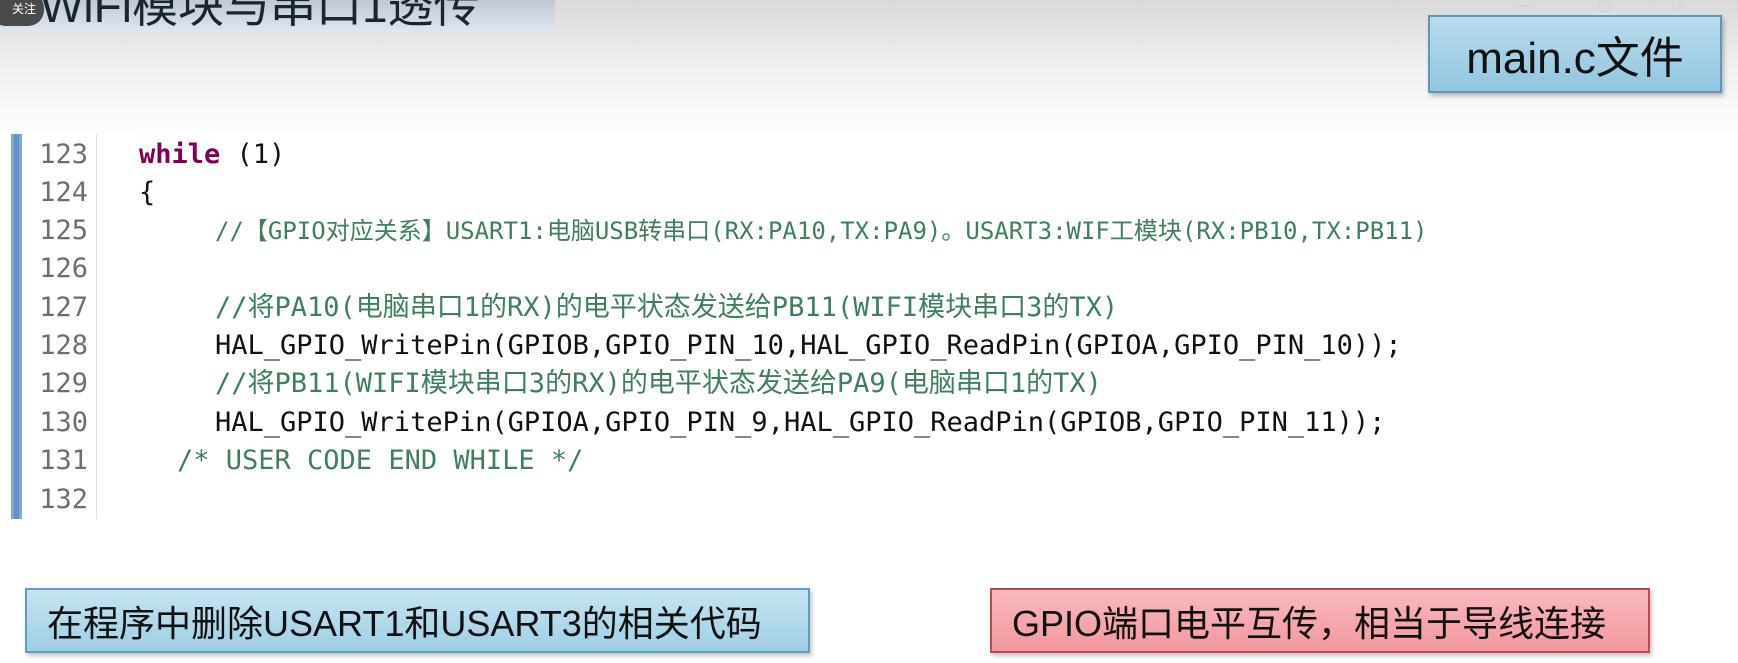  What do you see at coordinates (63, 422) in the screenshot?
I see `line-number: 130` at bounding box center [63, 422].